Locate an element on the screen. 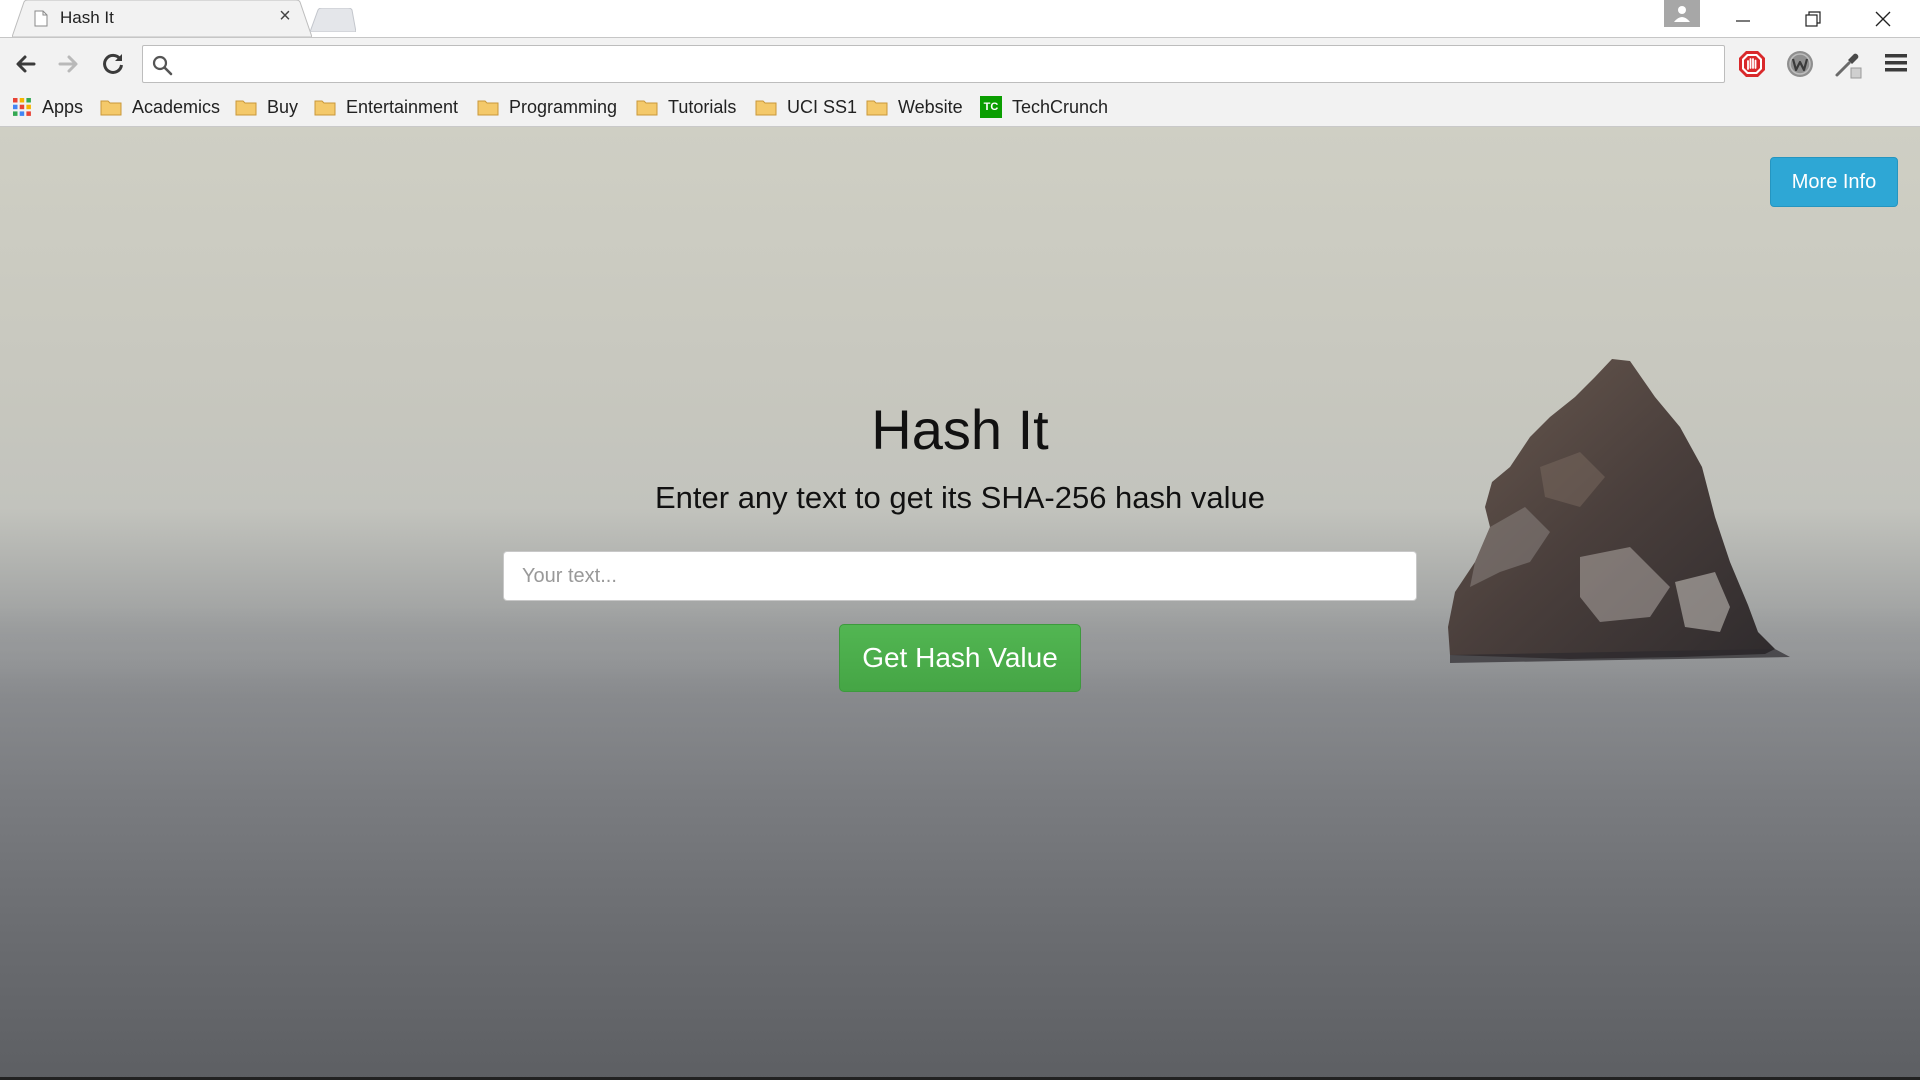 The width and height of the screenshot is (1920, 1080). bookmark-folder-website: Website is located at coordinates (914, 107).